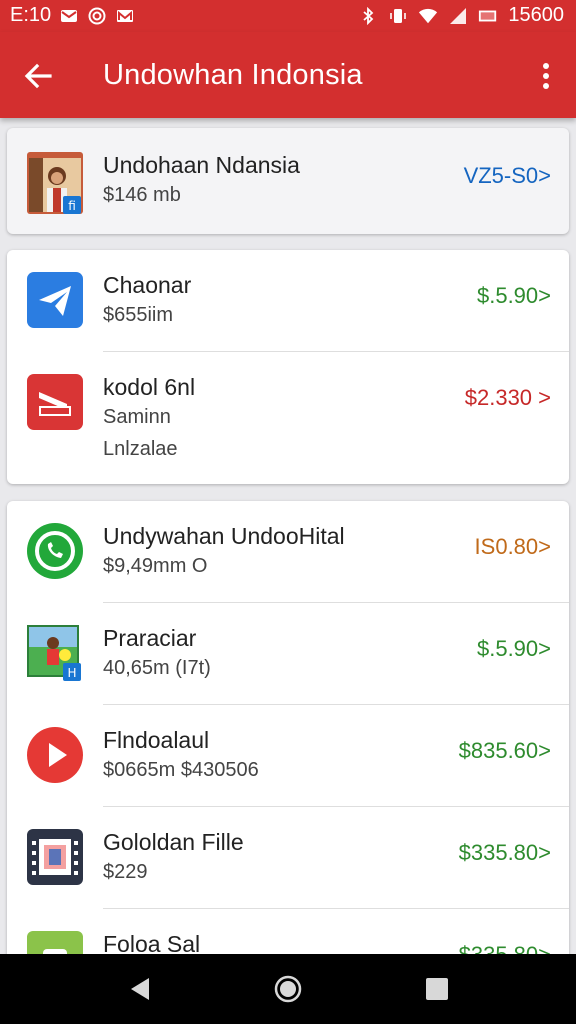 This screenshot has height=1024, width=576. I want to click on item-subtitle: $229, so click(125, 872).